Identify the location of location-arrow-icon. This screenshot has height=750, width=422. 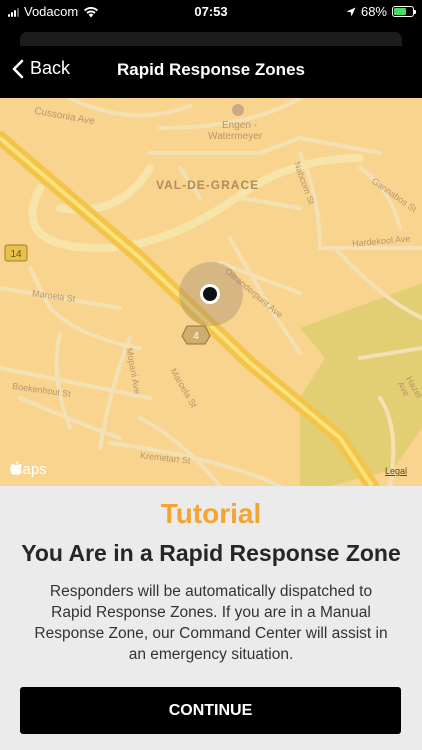
(351, 11).